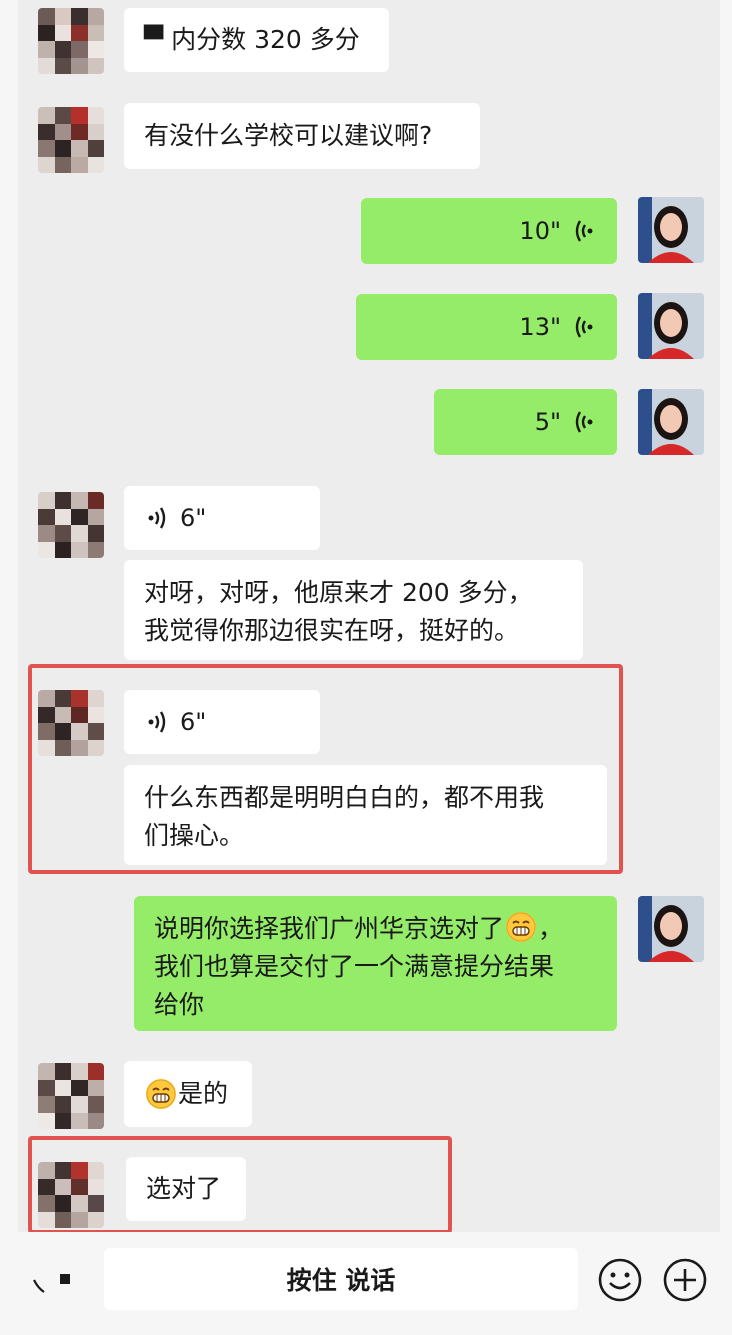 The width and height of the screenshot is (732, 1335). Describe the element at coordinates (338, 611) in the screenshot. I see `message-text: 对呀，对呀，他原来才 200 多分， 我觉得你那边很实在呀，挺好的。` at that location.